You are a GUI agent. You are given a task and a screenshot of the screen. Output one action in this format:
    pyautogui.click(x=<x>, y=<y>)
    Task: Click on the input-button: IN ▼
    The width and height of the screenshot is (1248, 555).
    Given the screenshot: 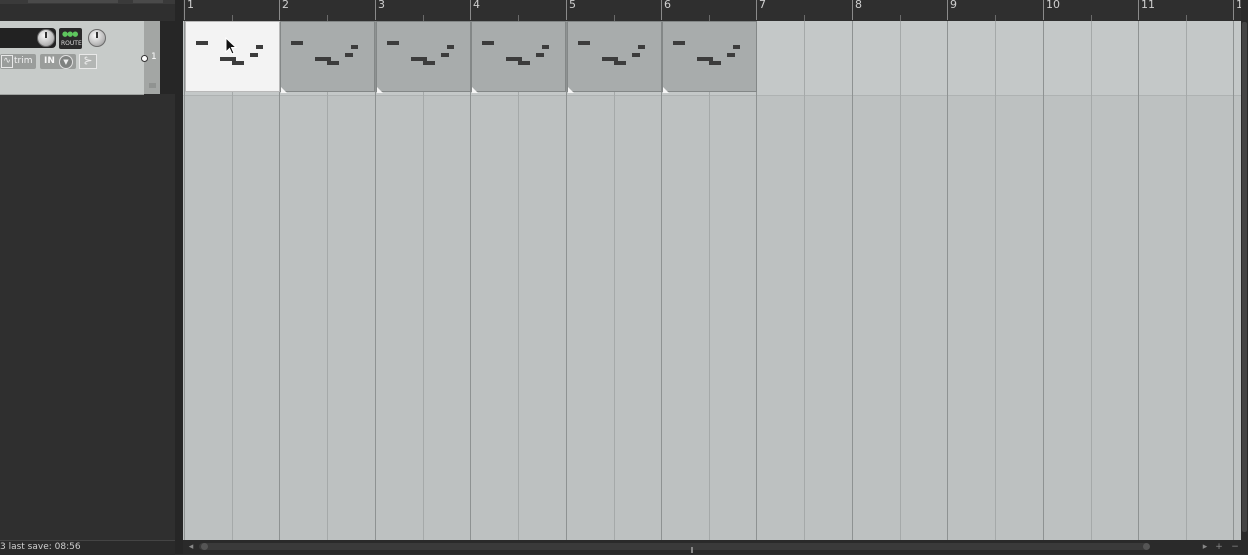 What is the action you would take?
    pyautogui.click(x=58, y=61)
    